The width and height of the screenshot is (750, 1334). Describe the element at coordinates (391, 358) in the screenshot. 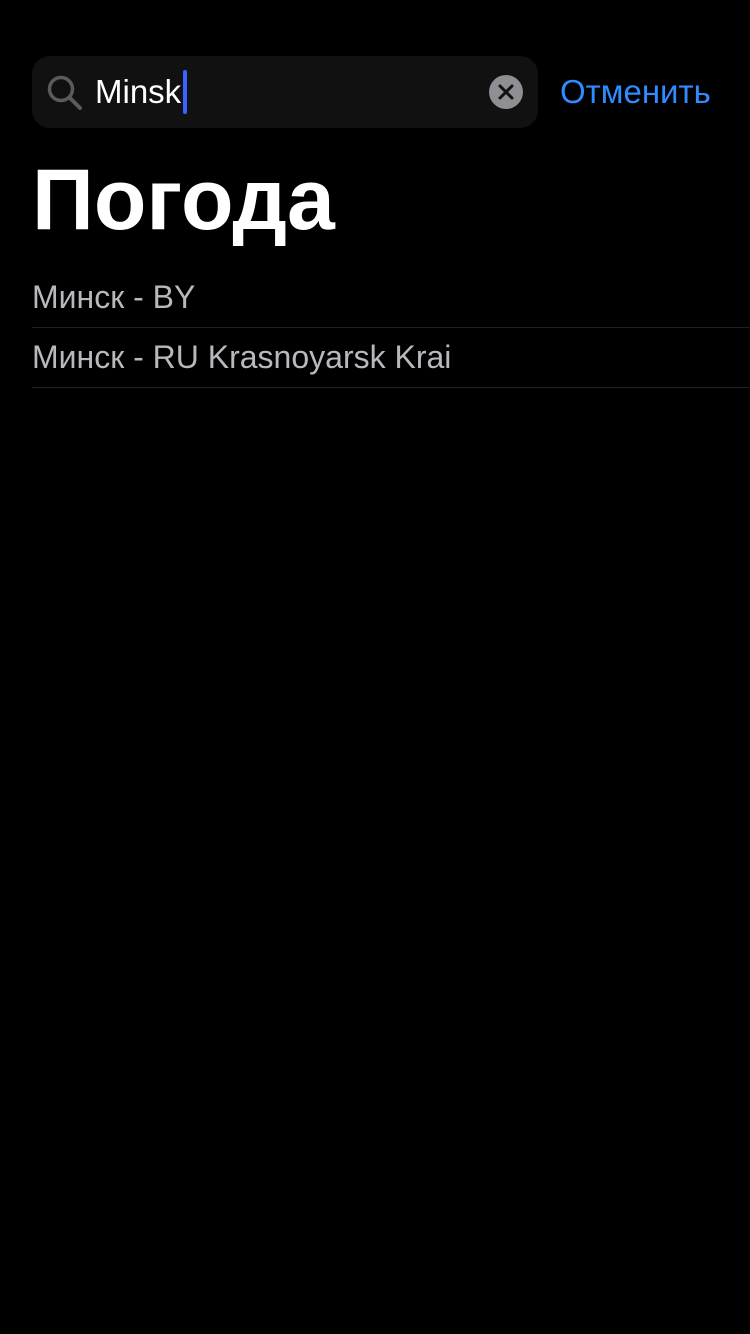

I see `result-item-minsk-ru: Минск - RU Krasnoyarsk Krai` at that location.